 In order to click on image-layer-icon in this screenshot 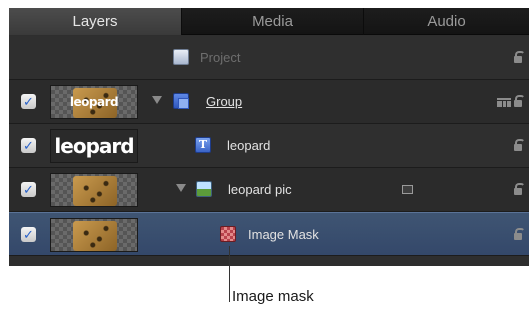, I will do `click(204, 189)`.